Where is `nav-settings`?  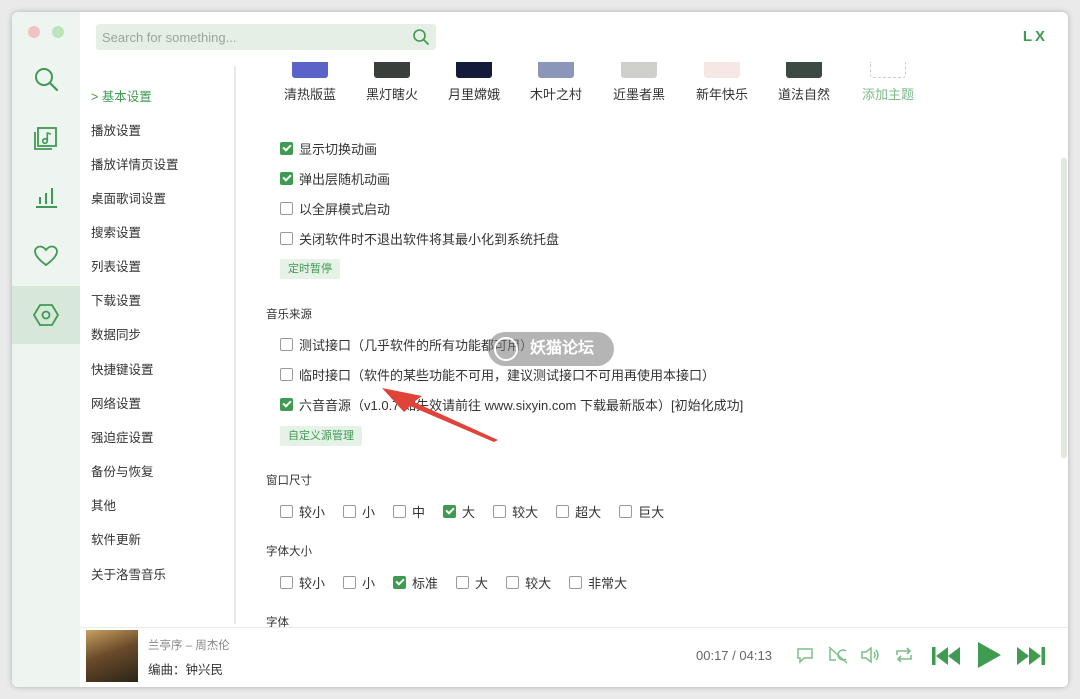 nav-settings is located at coordinates (46, 315).